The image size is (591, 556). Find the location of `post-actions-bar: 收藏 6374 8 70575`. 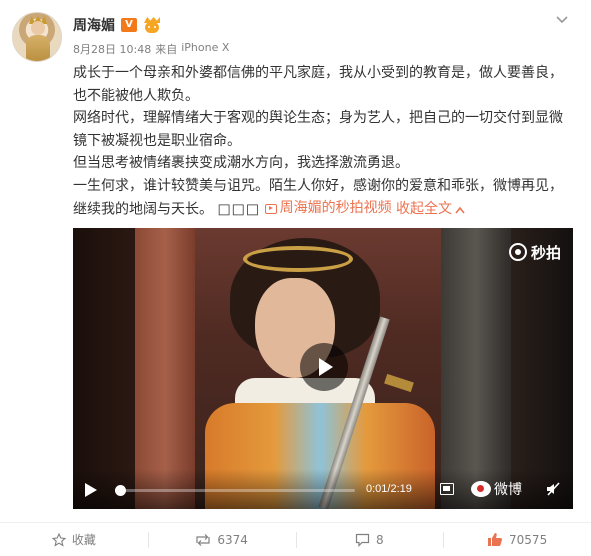

post-actions-bar: 收藏 6374 8 70575 is located at coordinates (295, 539).